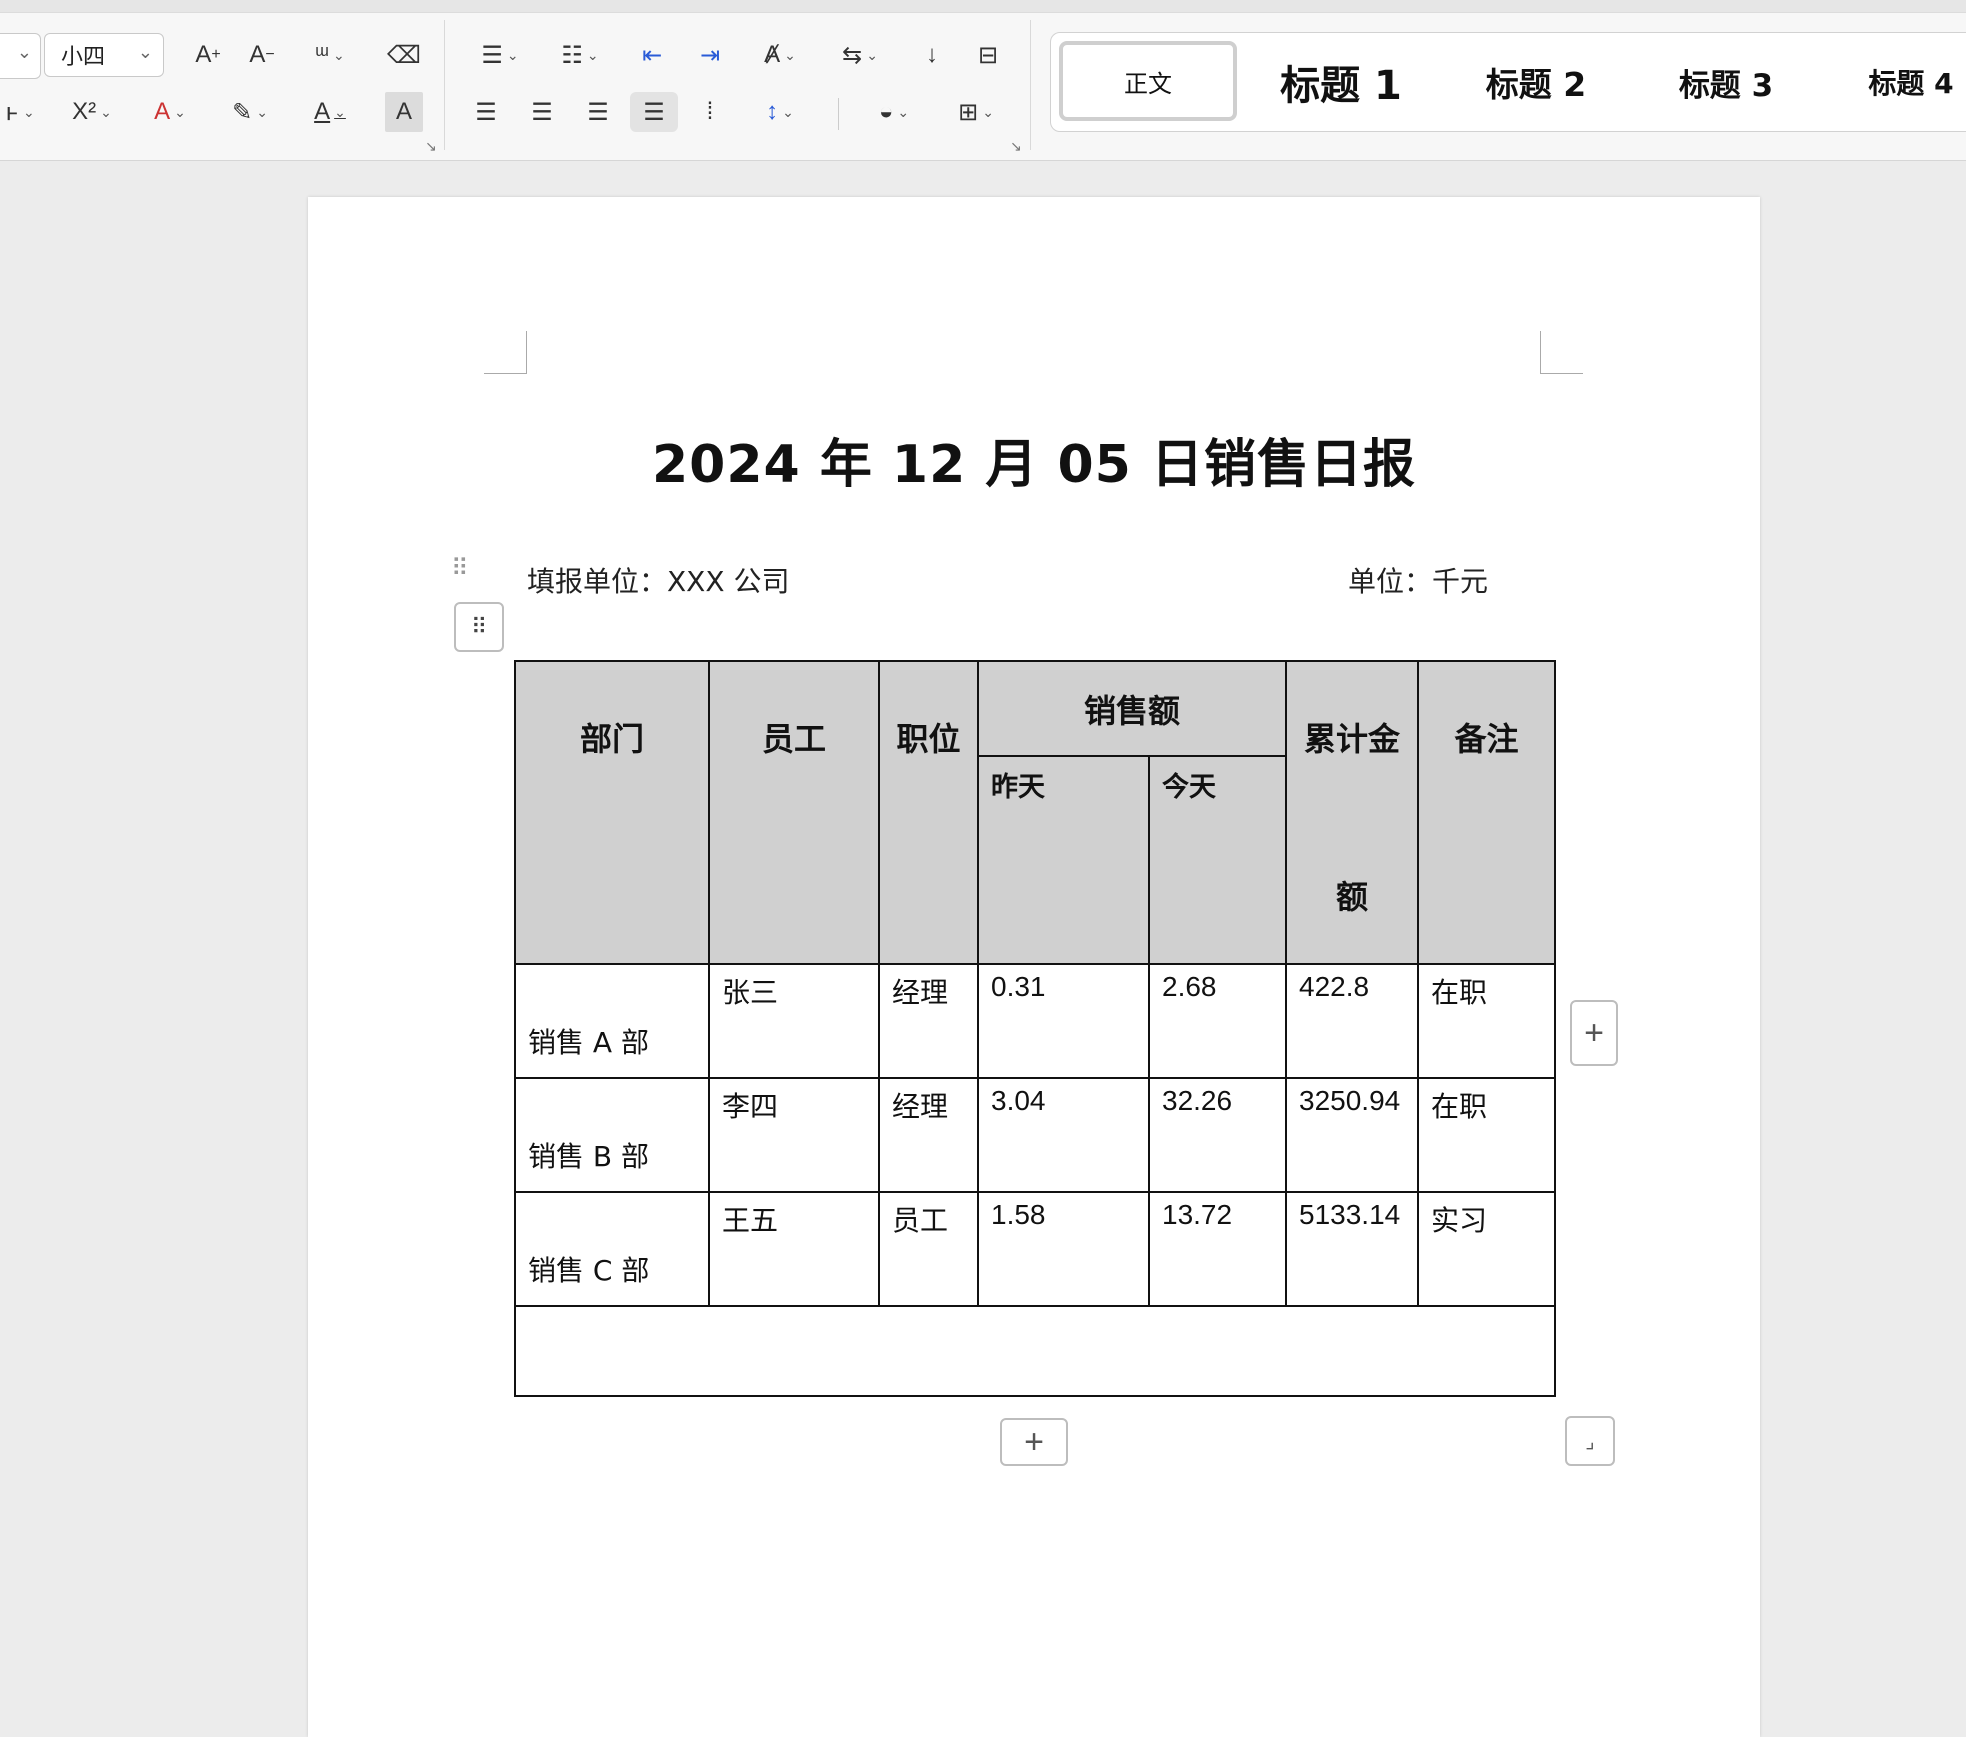 Image resolution: width=1966 pixels, height=1737 pixels. I want to click on header-remark: 备注, so click(1487, 812).